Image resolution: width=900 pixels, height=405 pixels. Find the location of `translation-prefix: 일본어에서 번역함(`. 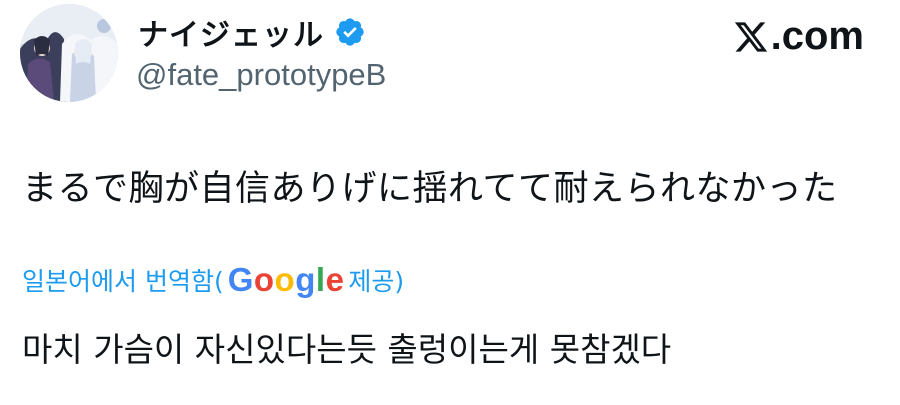

translation-prefix: 일본어에서 번역함( is located at coordinates (123, 281).